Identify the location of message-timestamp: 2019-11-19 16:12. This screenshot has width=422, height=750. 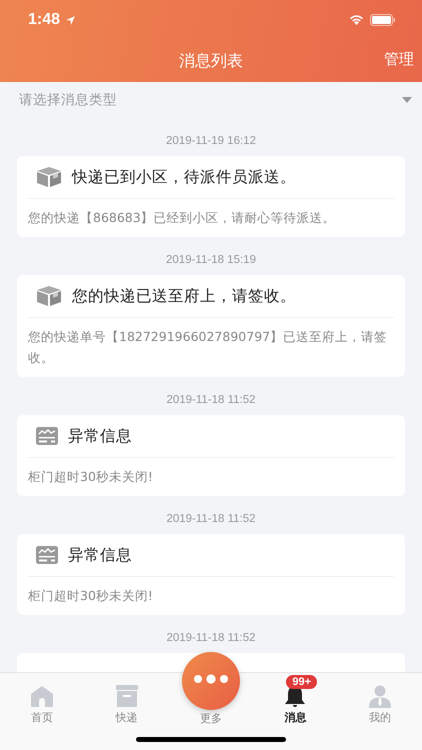
(211, 141).